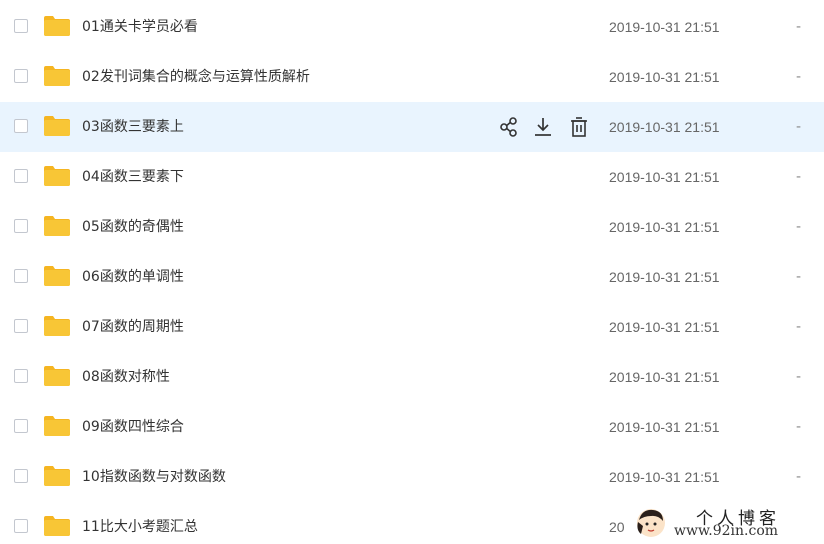  I want to click on file-name: 06函数的单调性, so click(133, 277).